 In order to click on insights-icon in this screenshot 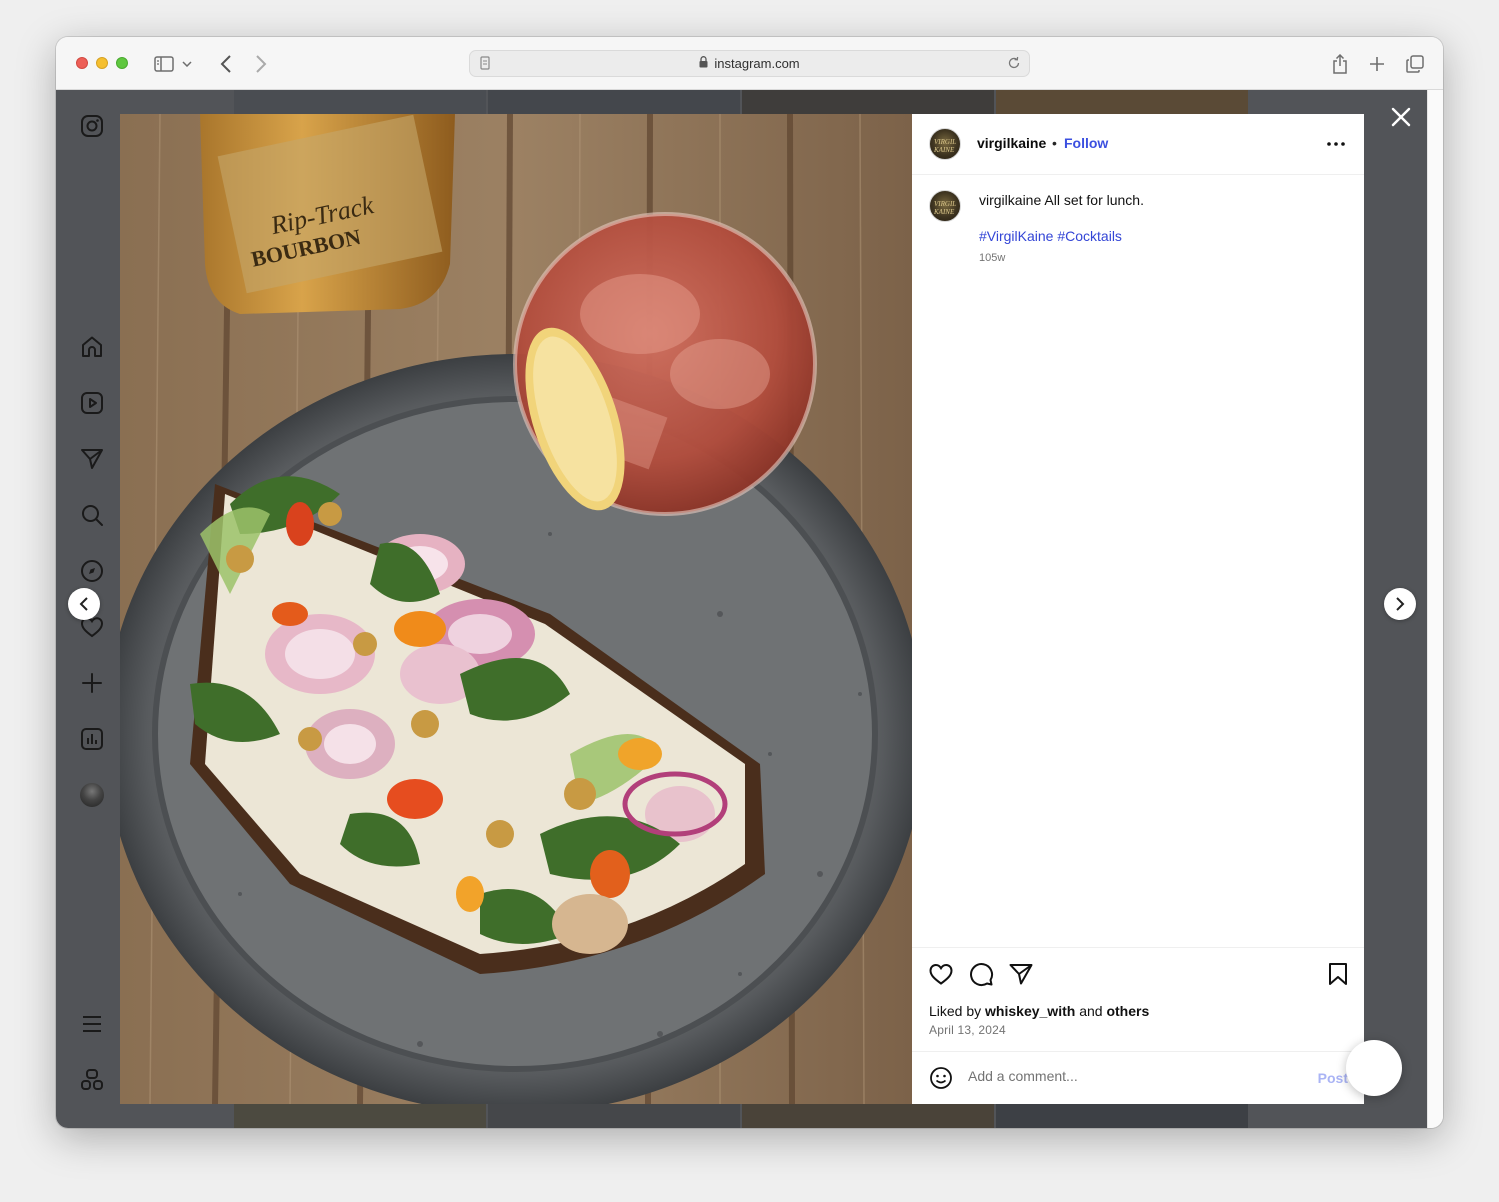, I will do `click(92, 739)`.